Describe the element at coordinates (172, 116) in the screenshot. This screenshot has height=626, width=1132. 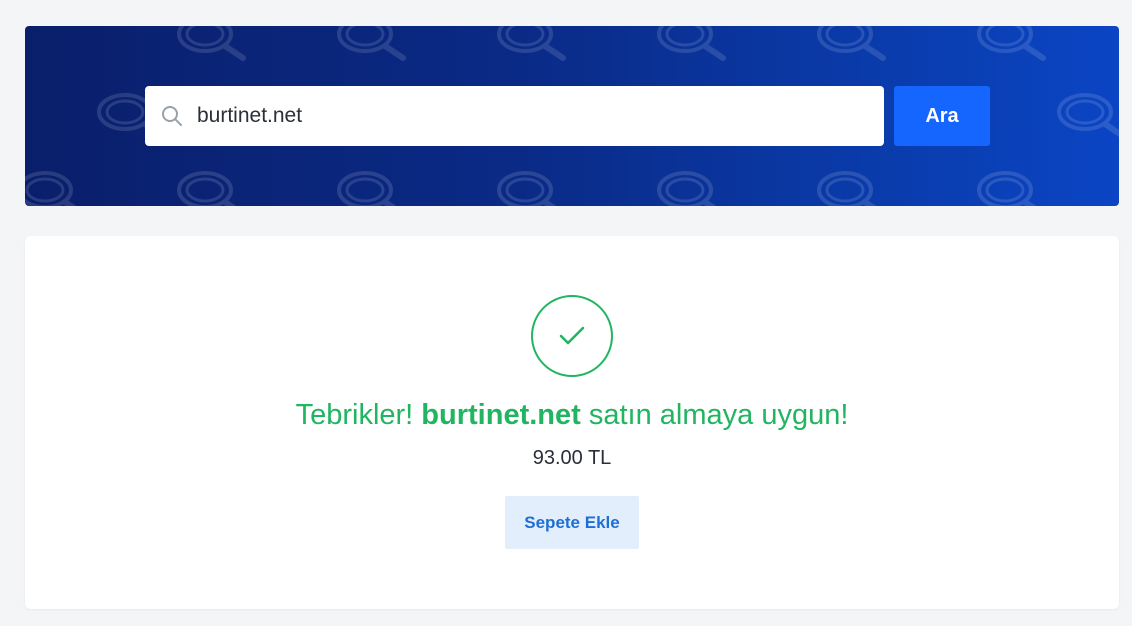
I see `search-icon` at that location.